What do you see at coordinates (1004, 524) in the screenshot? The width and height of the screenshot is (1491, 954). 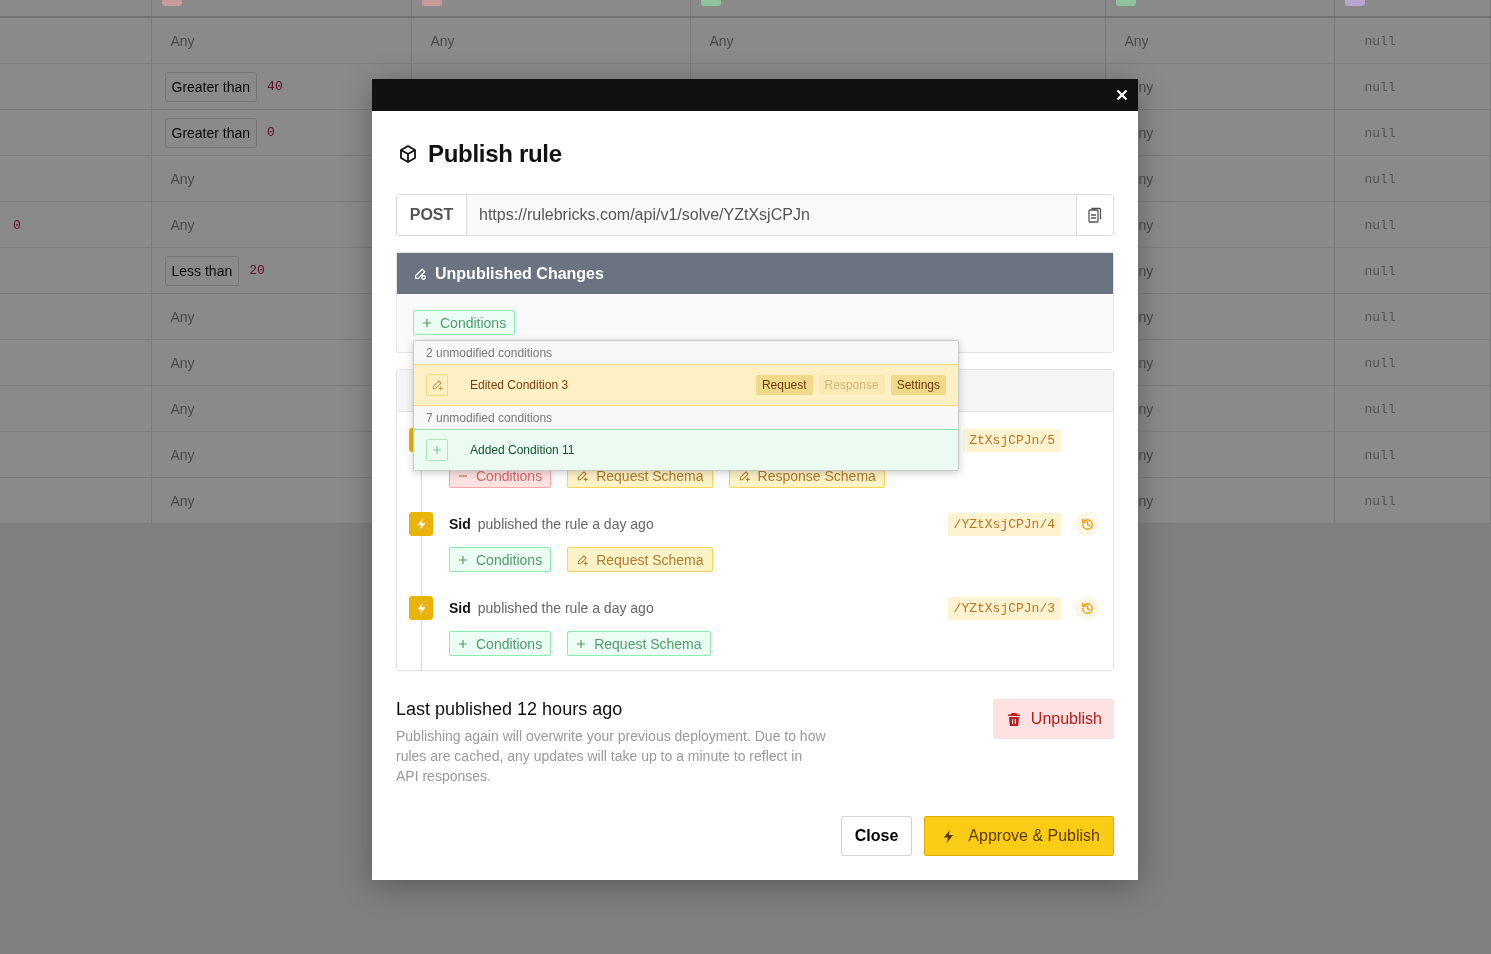 I see `version-tag: /YZtXsjCPJn/4` at bounding box center [1004, 524].